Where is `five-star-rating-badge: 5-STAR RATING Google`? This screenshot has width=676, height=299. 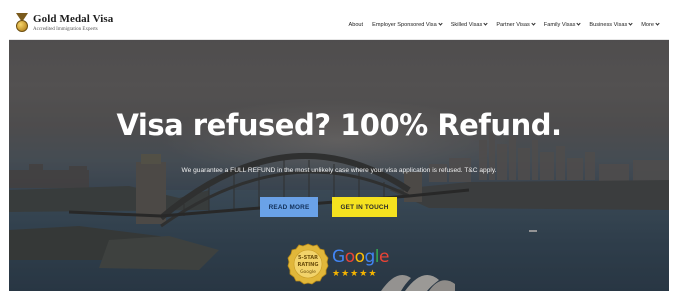 five-star-rating-badge: 5-STAR RATING Google is located at coordinates (308, 264).